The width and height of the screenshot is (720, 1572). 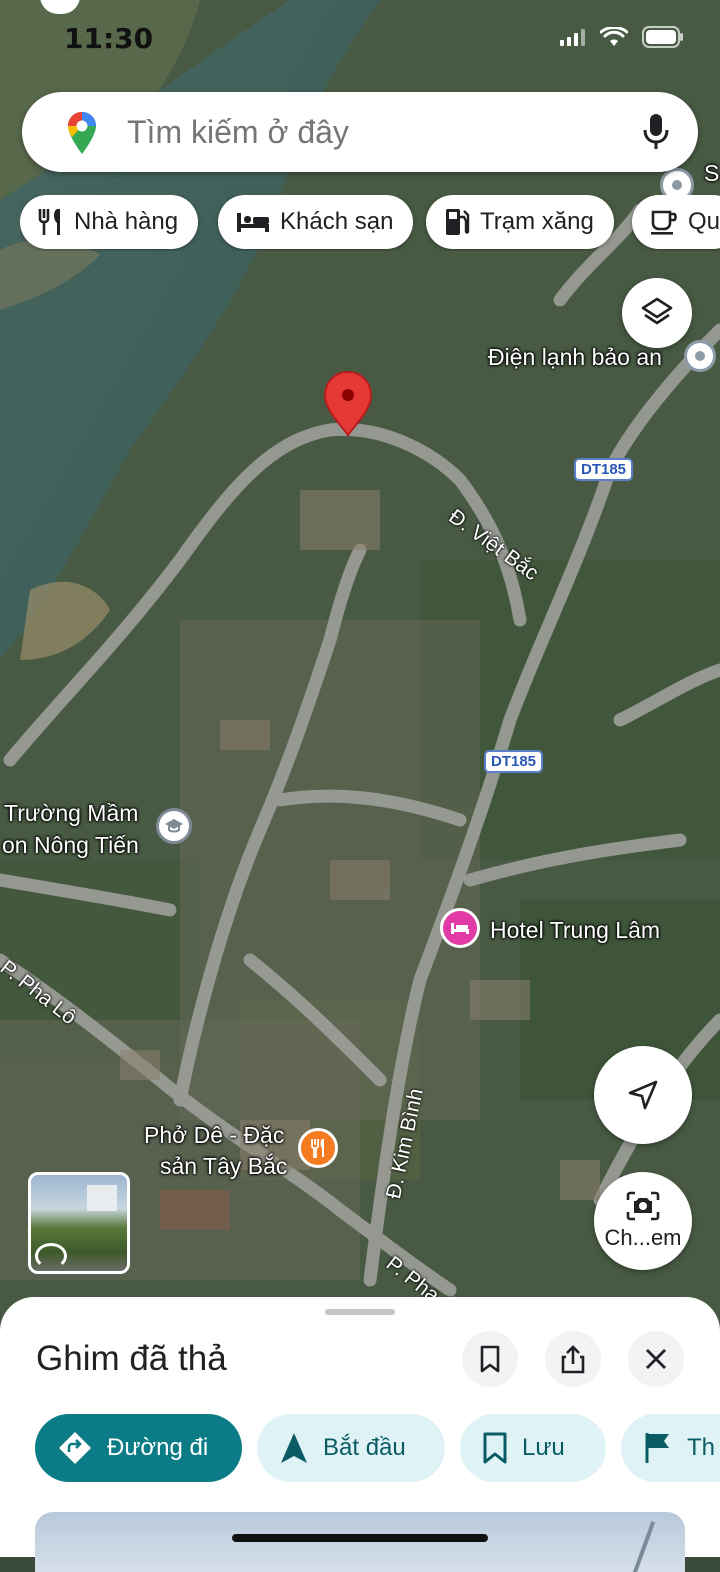 I want to click on share-button, so click(x=573, y=1359).